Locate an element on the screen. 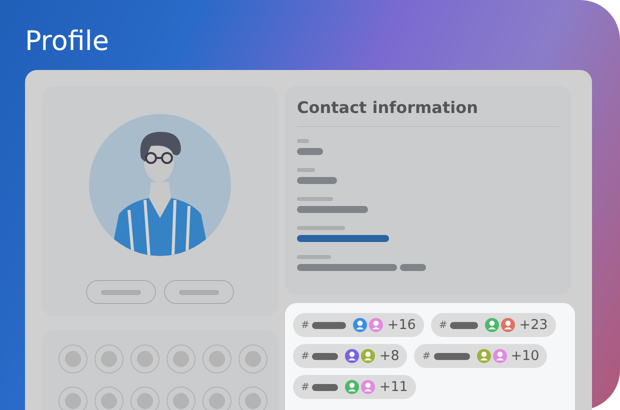 The height and width of the screenshot is (410, 620). member-count: +23 is located at coordinates (533, 325).